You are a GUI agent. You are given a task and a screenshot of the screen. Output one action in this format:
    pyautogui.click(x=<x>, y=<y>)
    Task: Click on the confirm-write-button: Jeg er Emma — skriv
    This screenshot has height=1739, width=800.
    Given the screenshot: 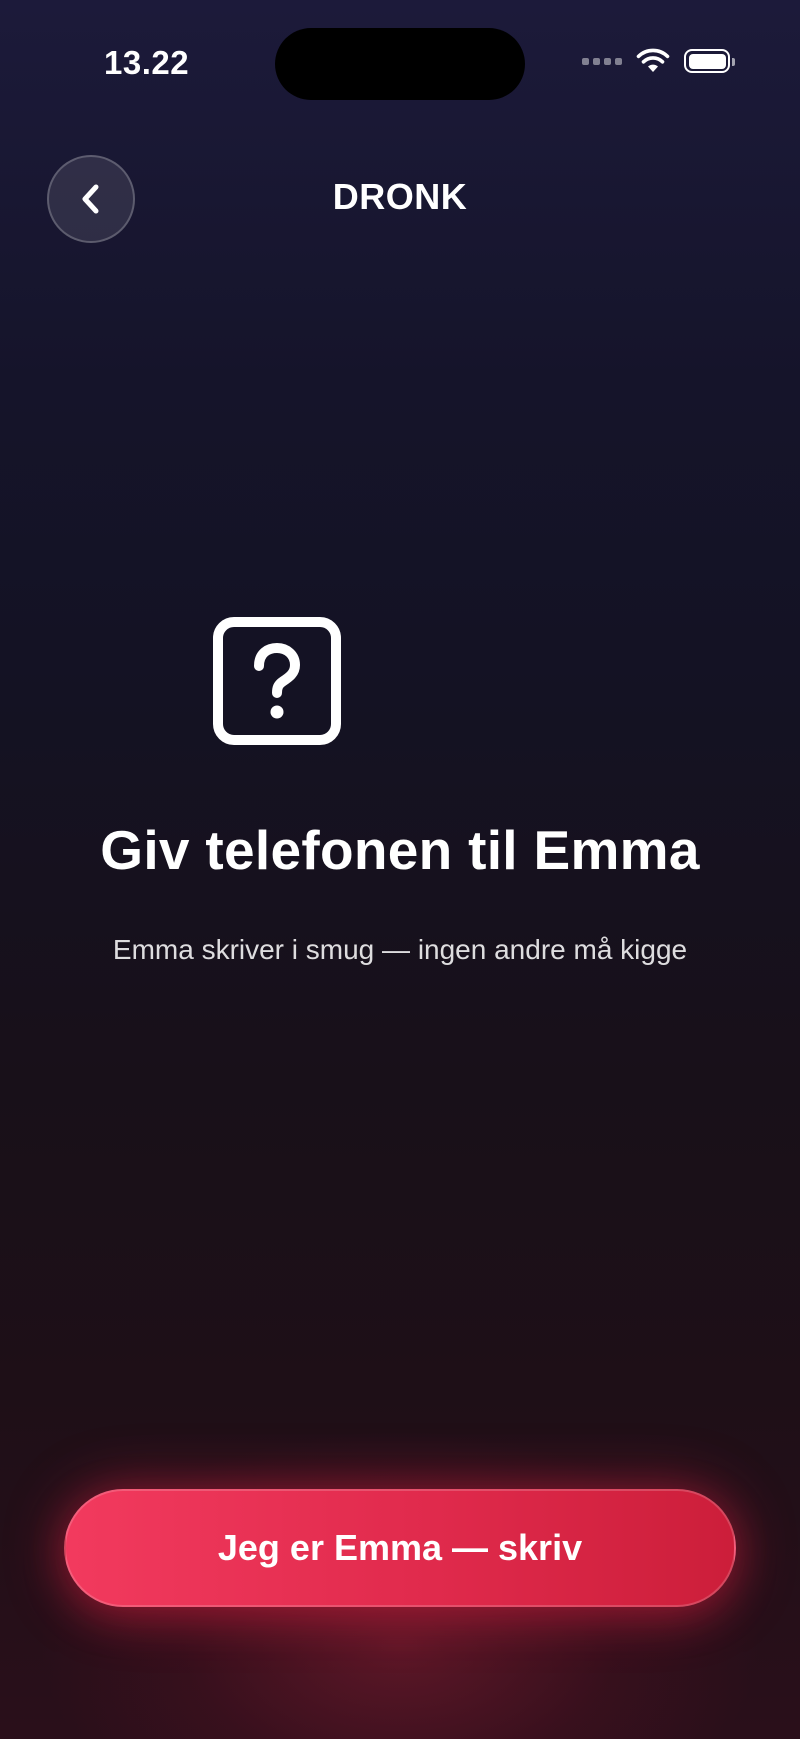 What is the action you would take?
    pyautogui.click(x=400, y=1548)
    